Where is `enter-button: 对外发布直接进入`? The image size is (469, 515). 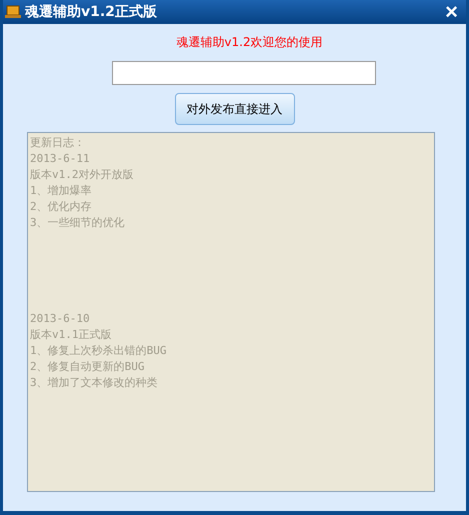 enter-button: 对外发布直接进入 is located at coordinates (234, 109).